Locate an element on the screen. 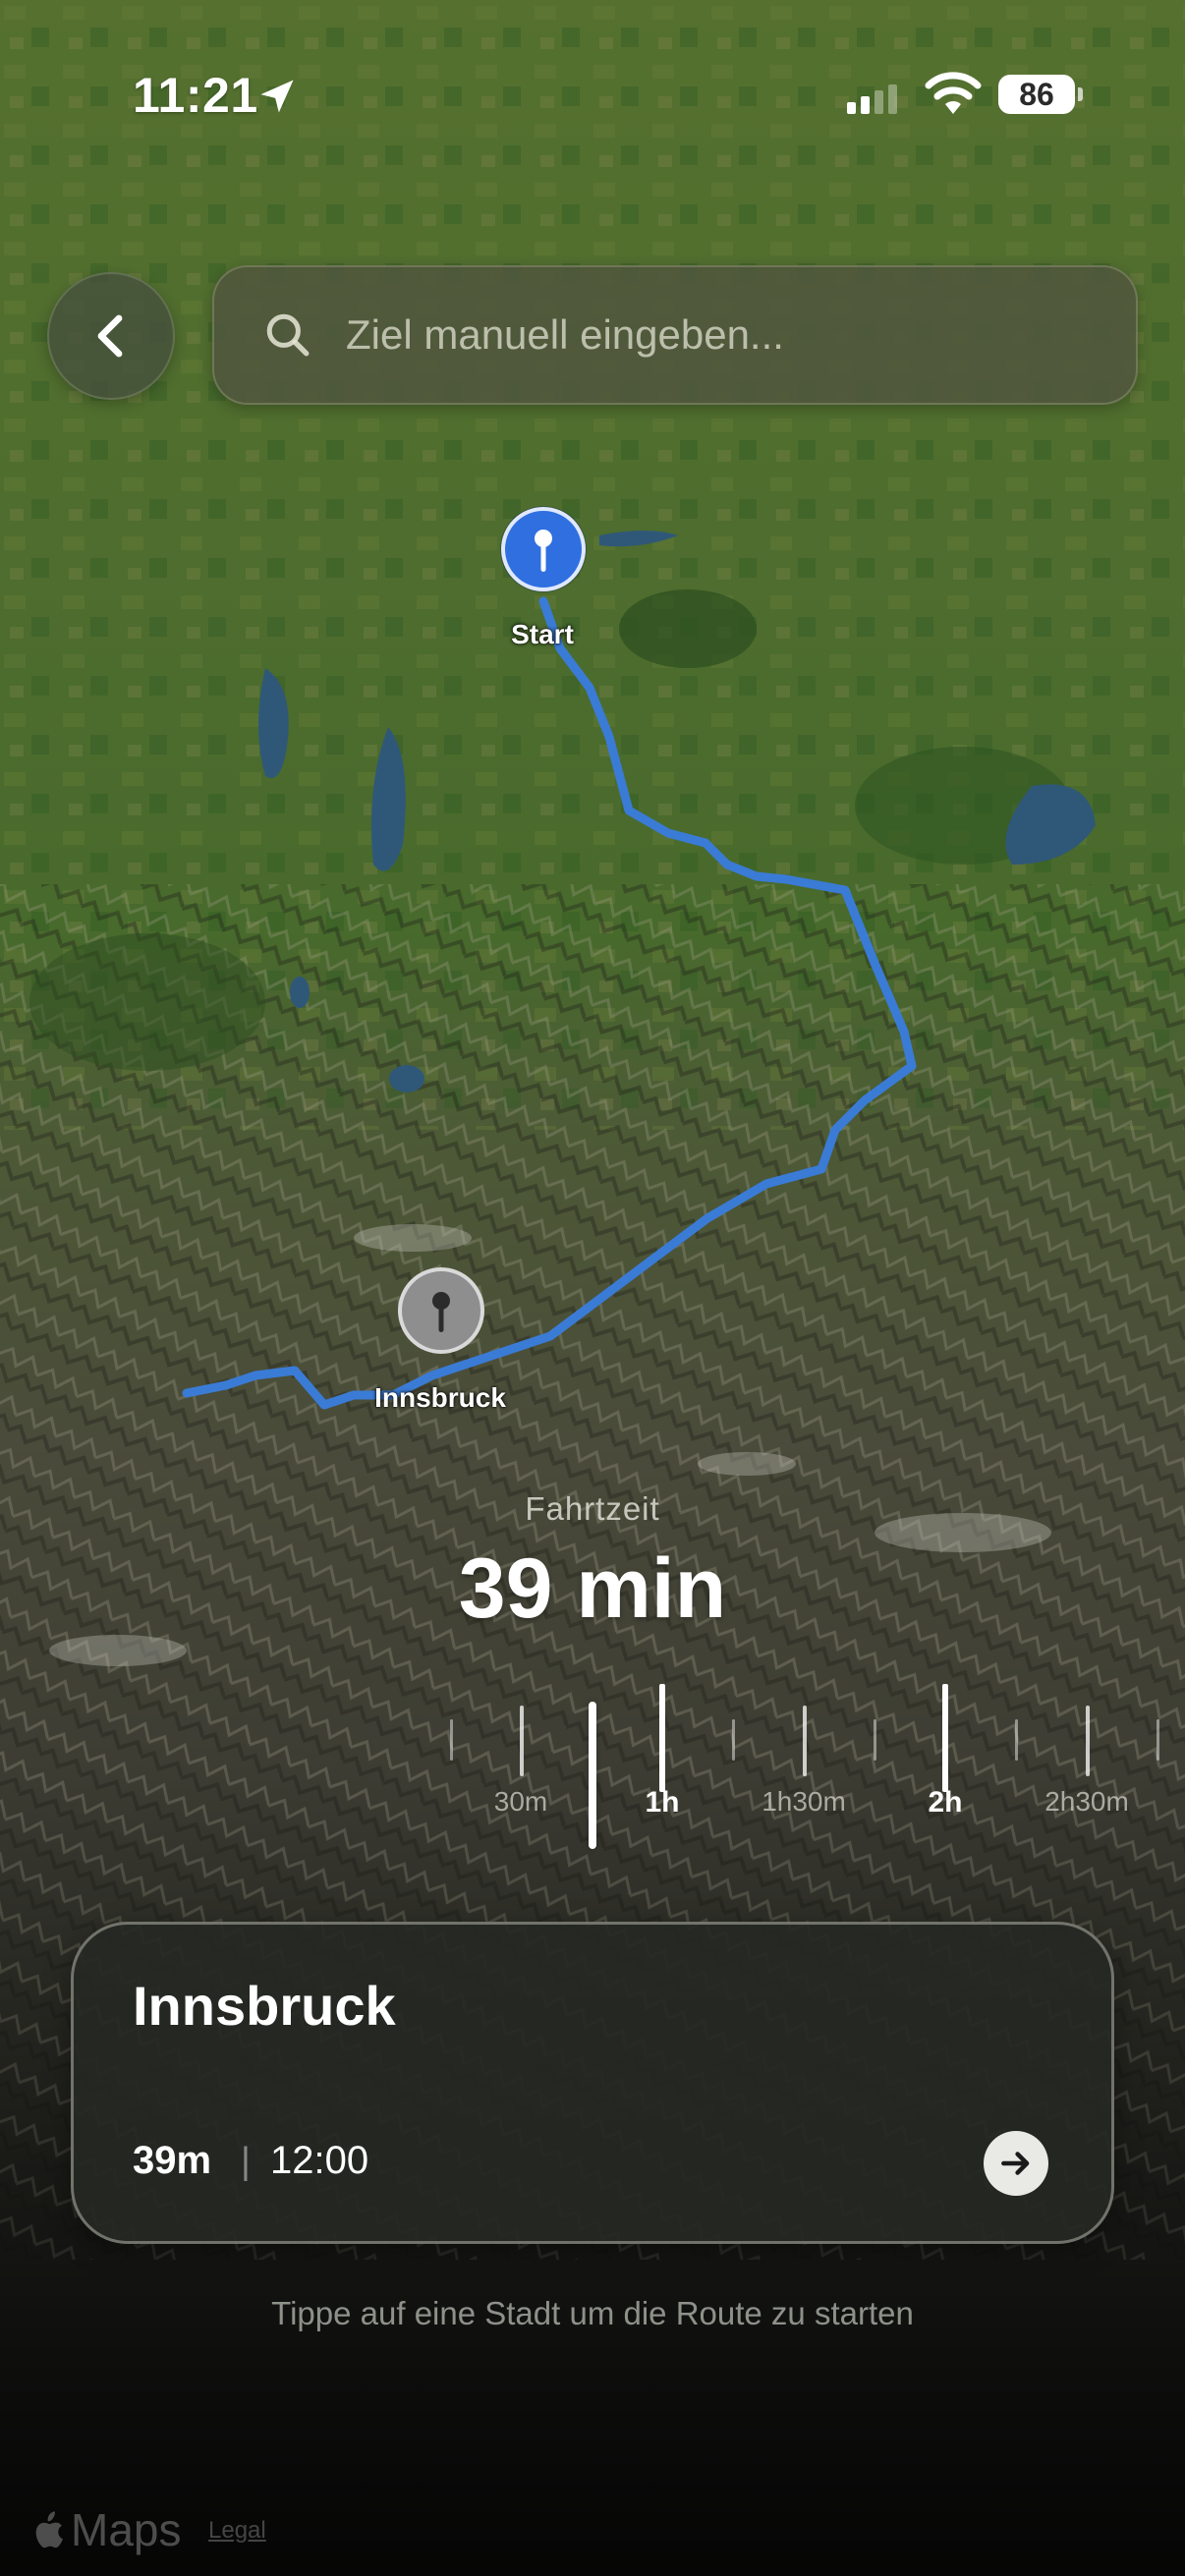 This screenshot has width=1185, height=2576. arrow-right-icon is located at coordinates (1016, 2163).